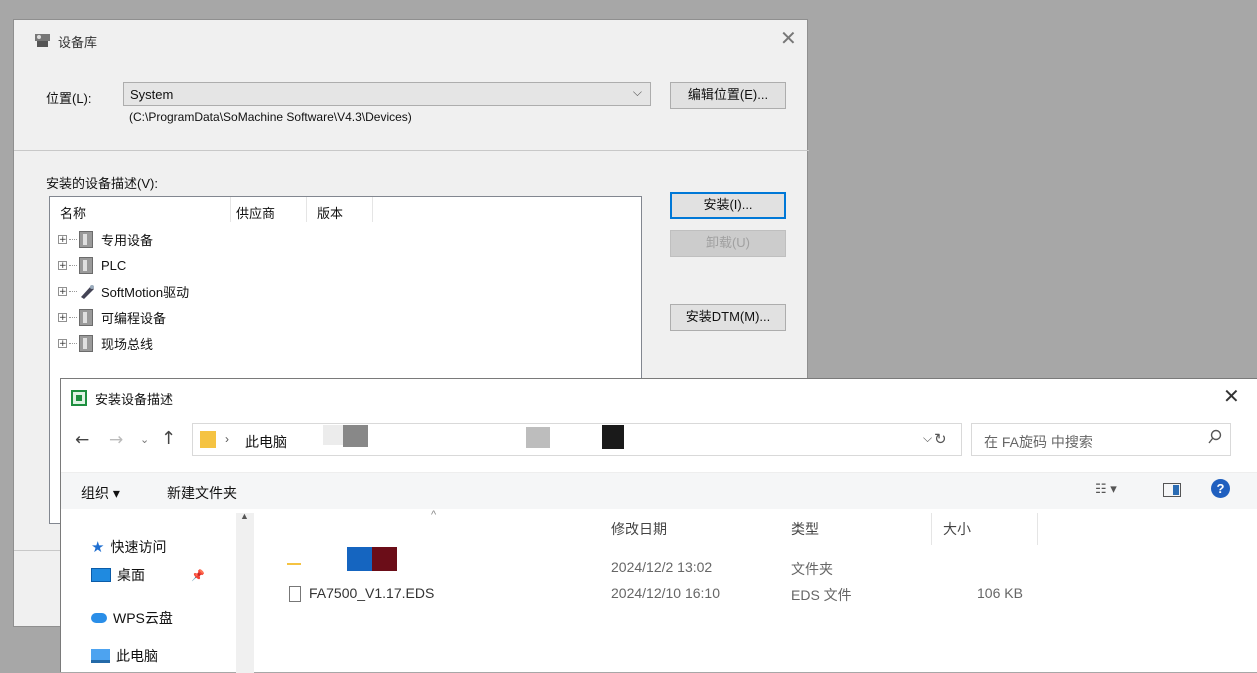 This screenshot has height=673, width=1257. I want to click on column-modified: 修改日期, so click(639, 529).